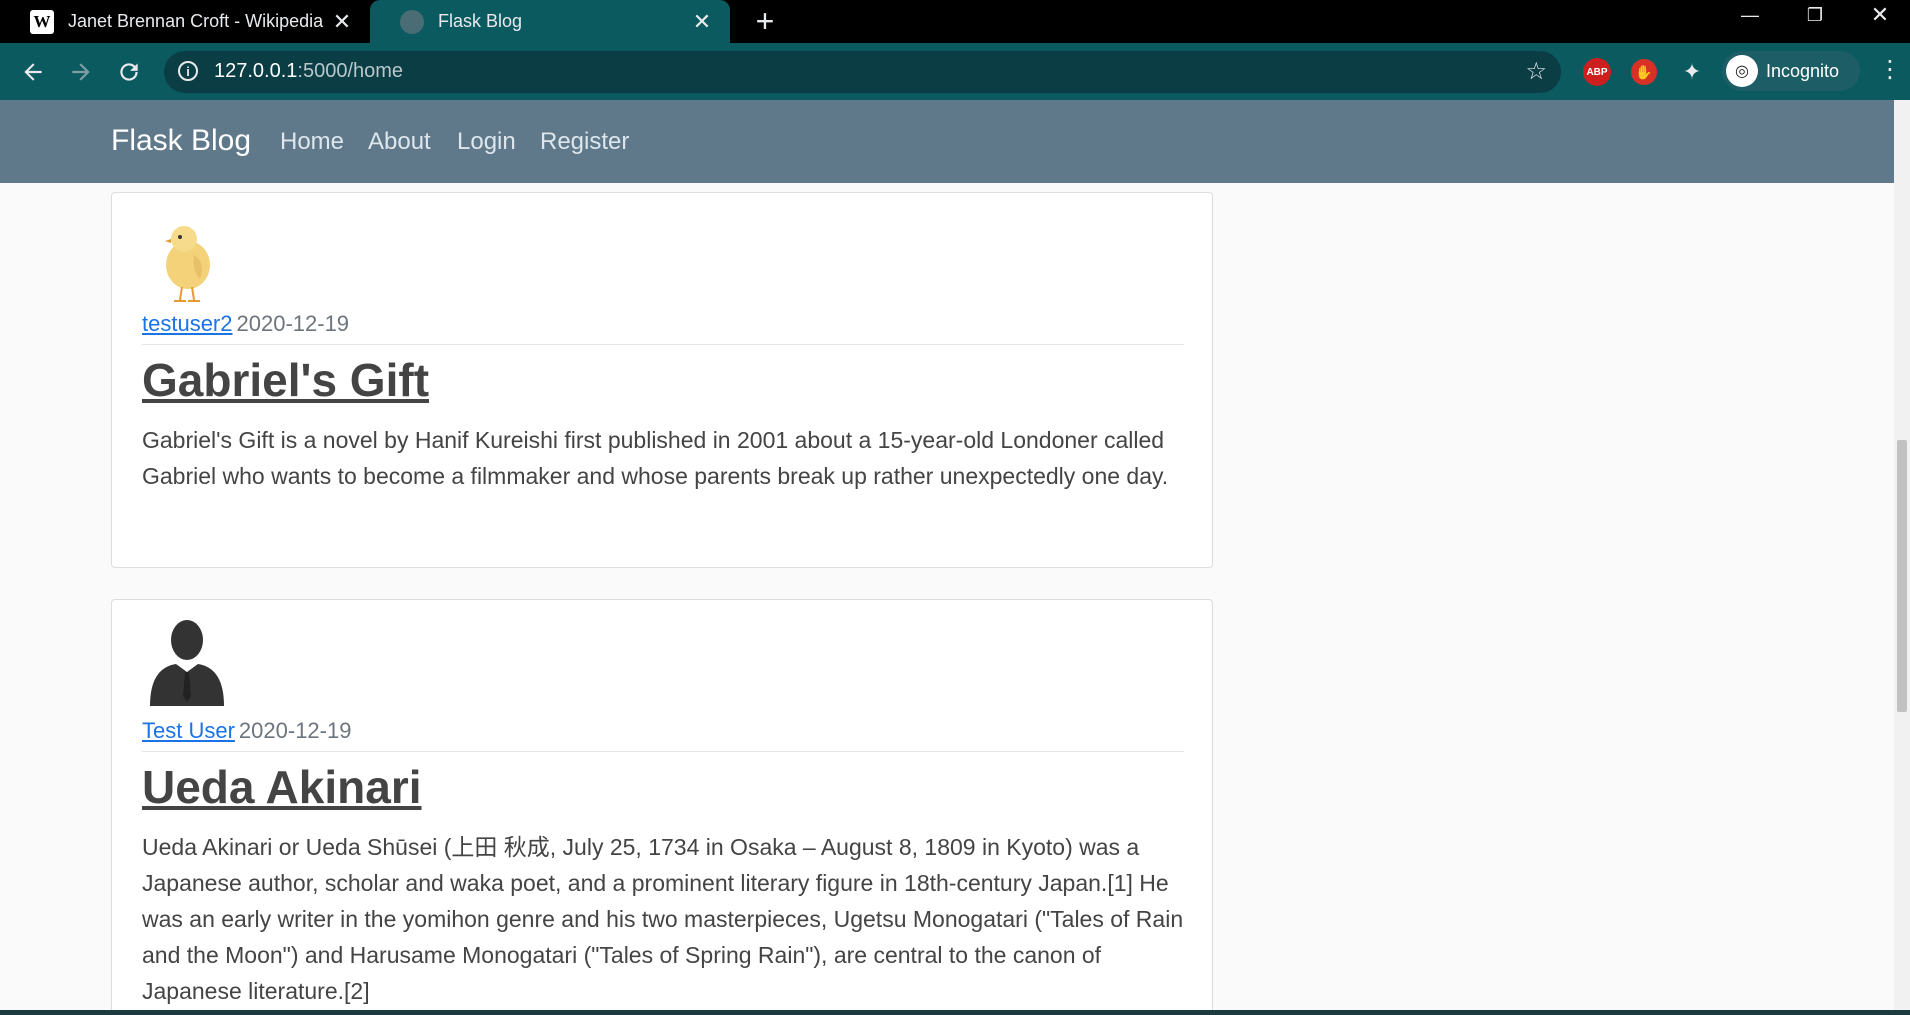  Describe the element at coordinates (1644, 72) in the screenshot. I see `stop-hand-extension-icon: ✋` at that location.